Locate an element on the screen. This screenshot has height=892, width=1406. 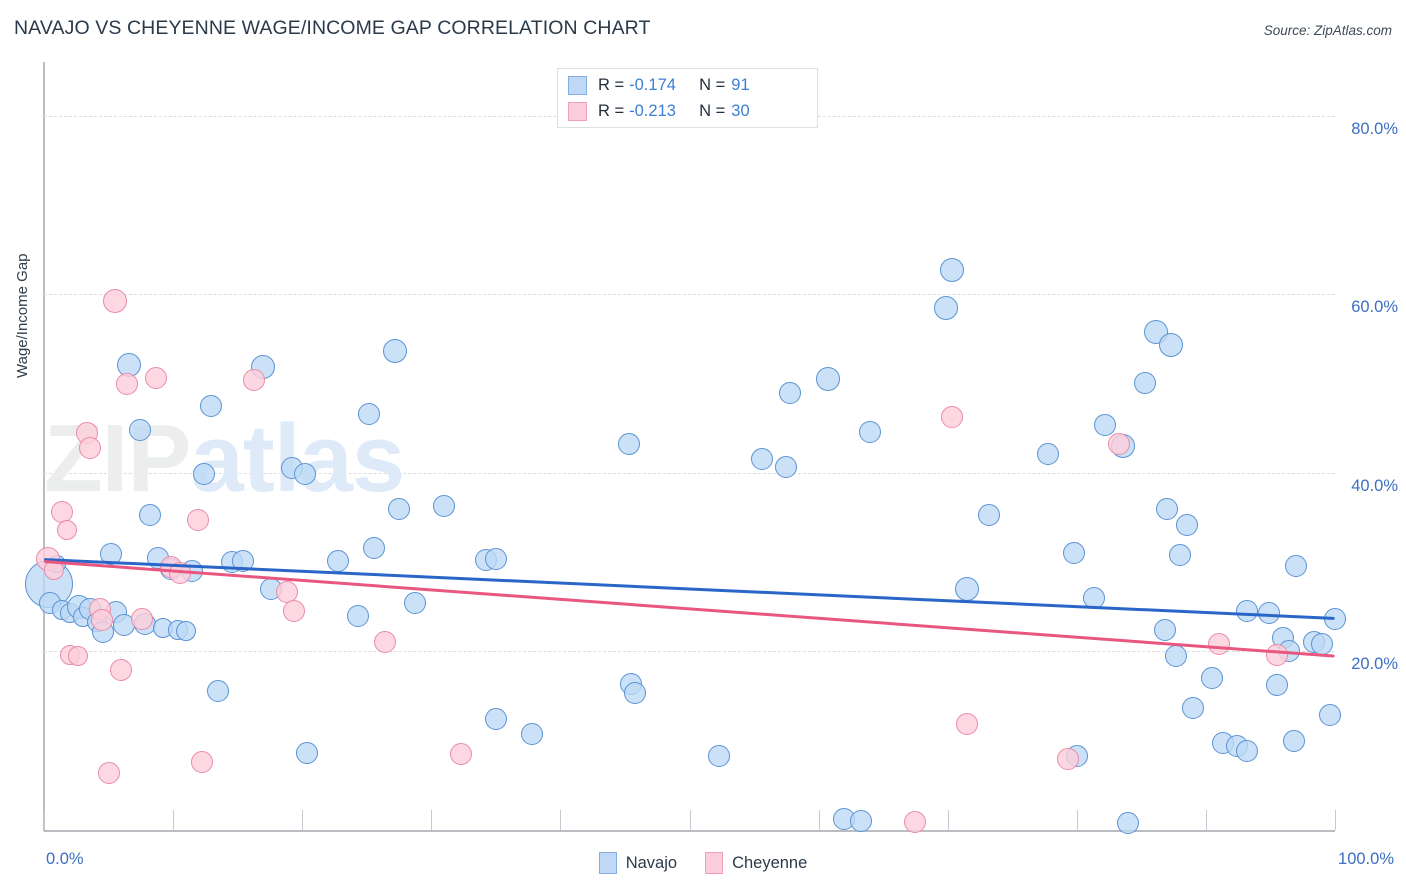
legend-item-cheyenne: Cheyenne is located at coordinates (756, 863).